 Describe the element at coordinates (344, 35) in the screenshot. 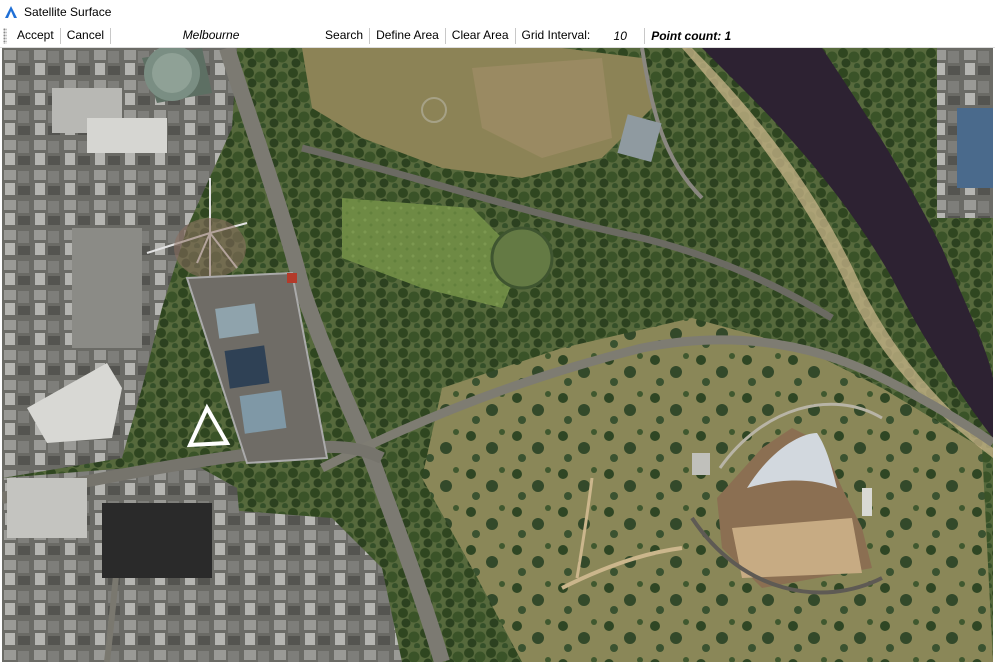

I see `search-button: Search` at that location.